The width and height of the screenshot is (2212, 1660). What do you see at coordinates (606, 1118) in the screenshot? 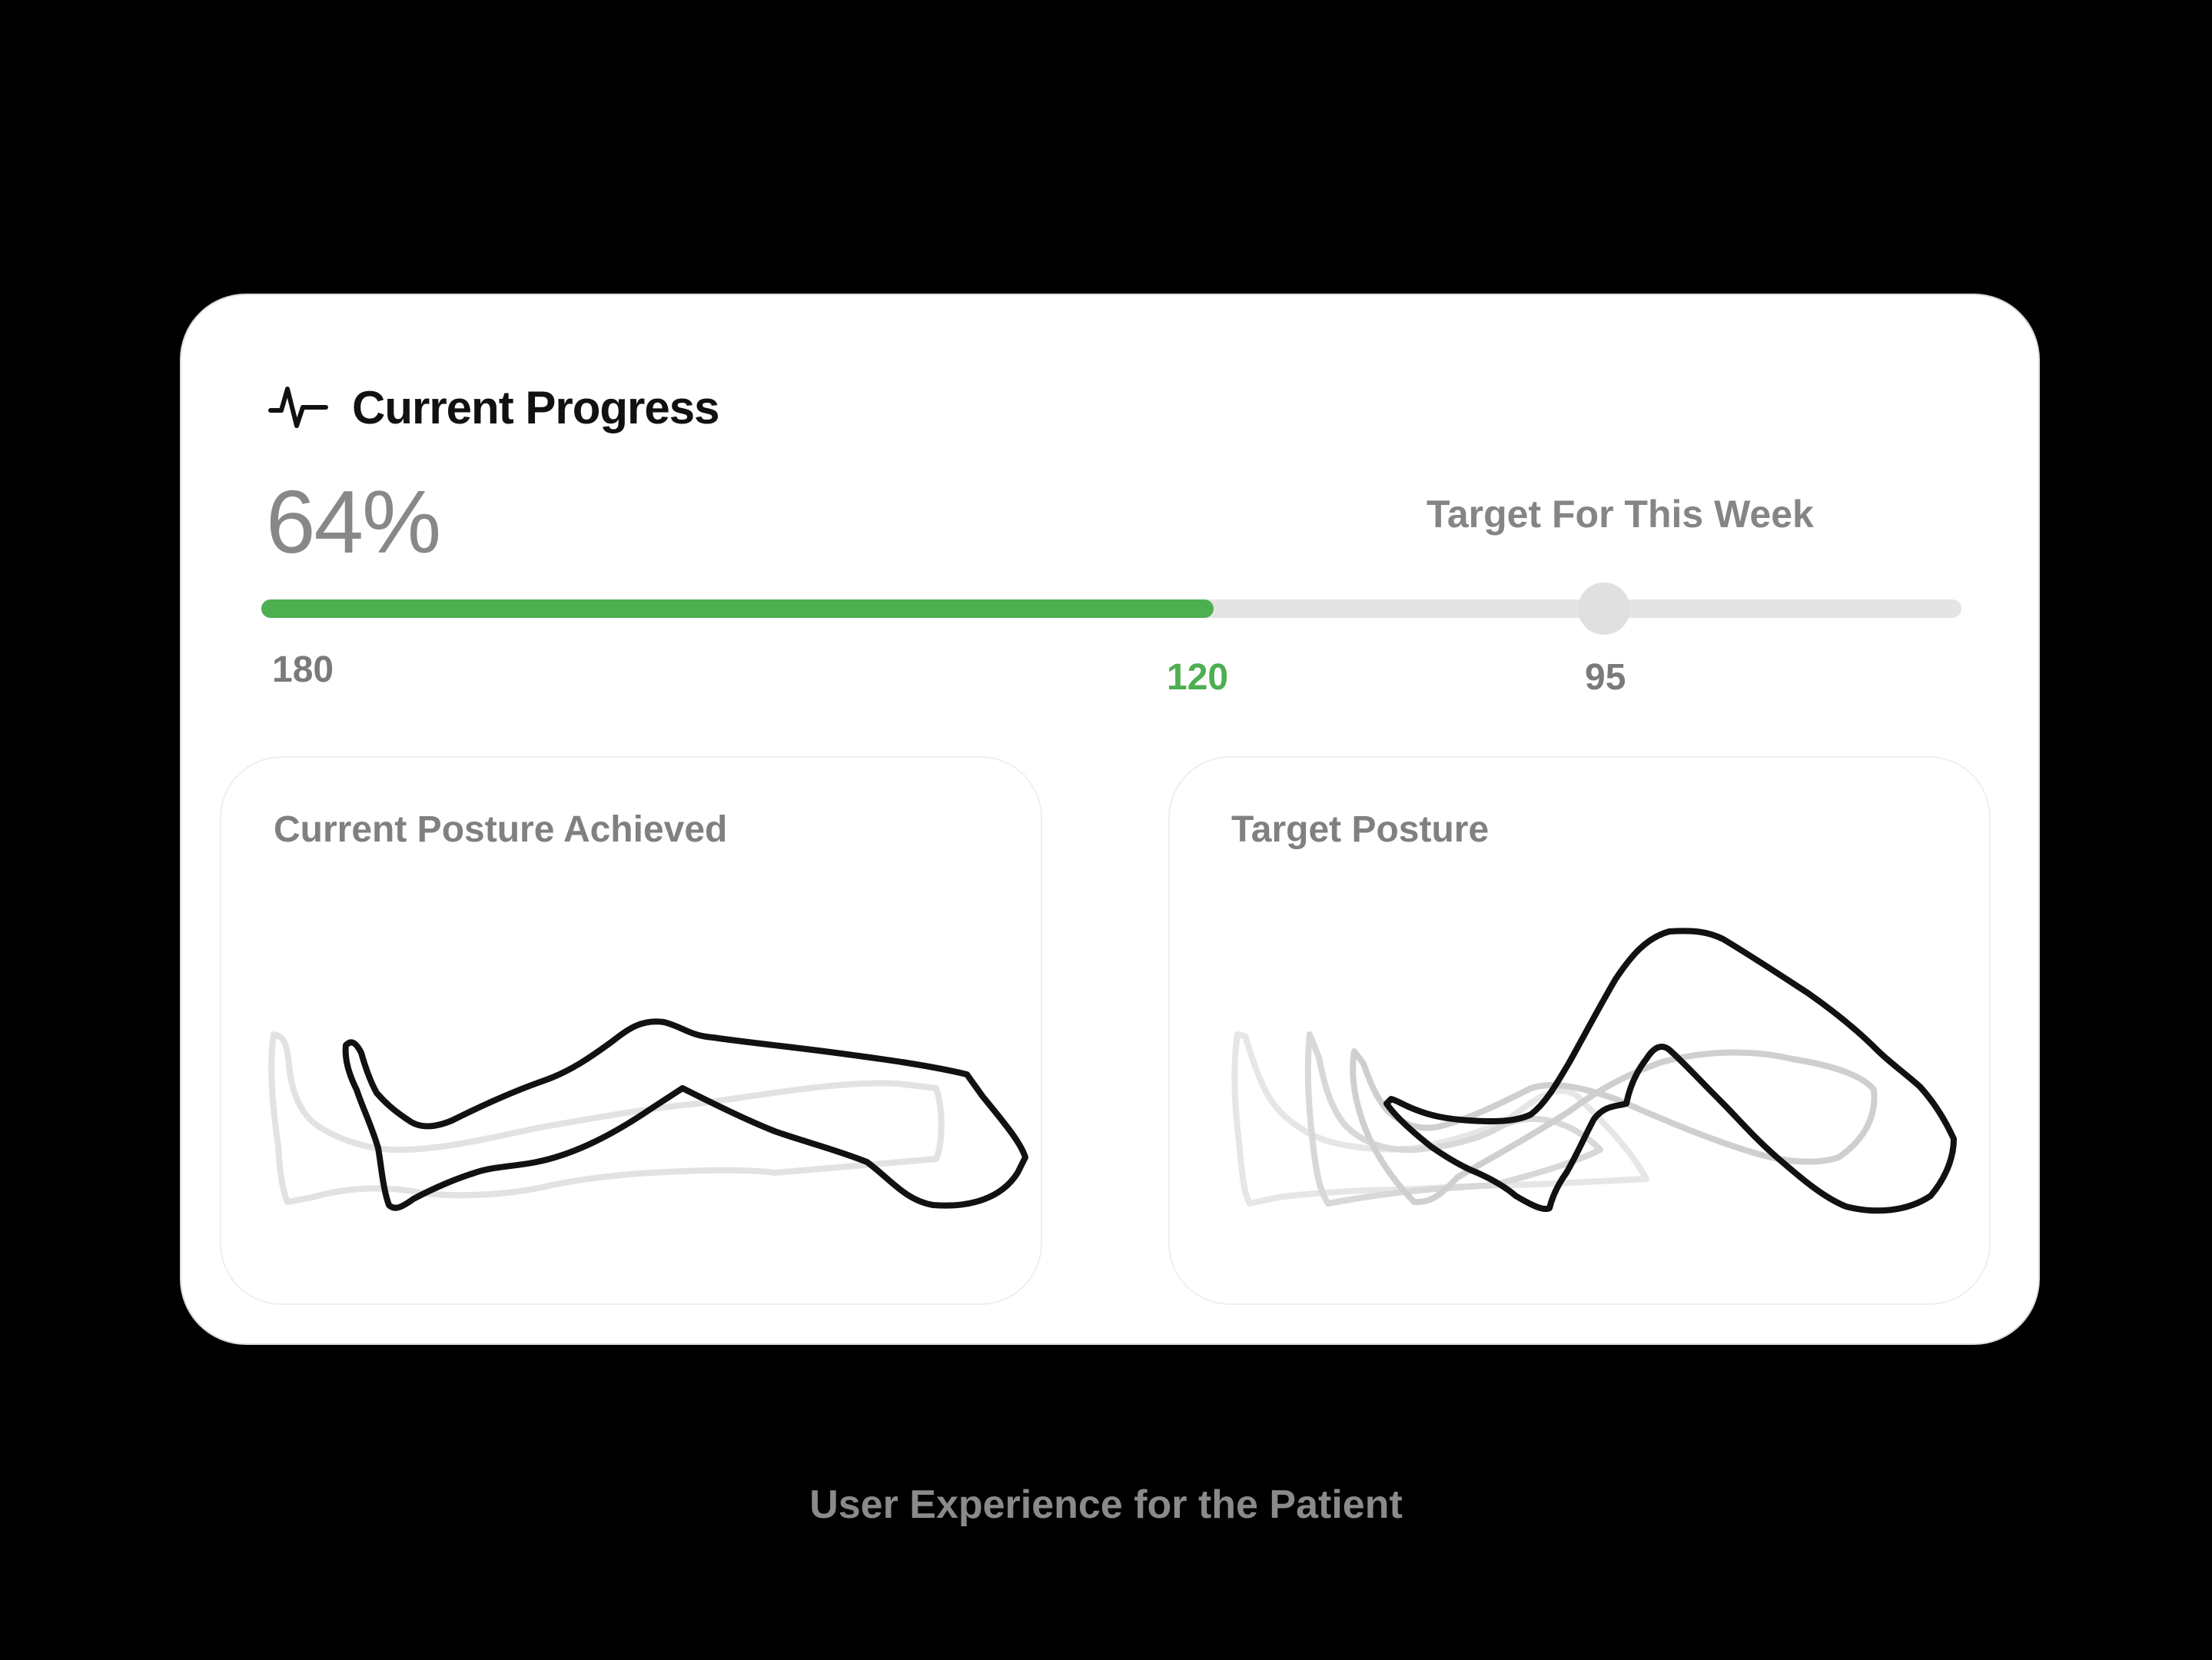
I see `ghost-leg-outline` at bounding box center [606, 1118].